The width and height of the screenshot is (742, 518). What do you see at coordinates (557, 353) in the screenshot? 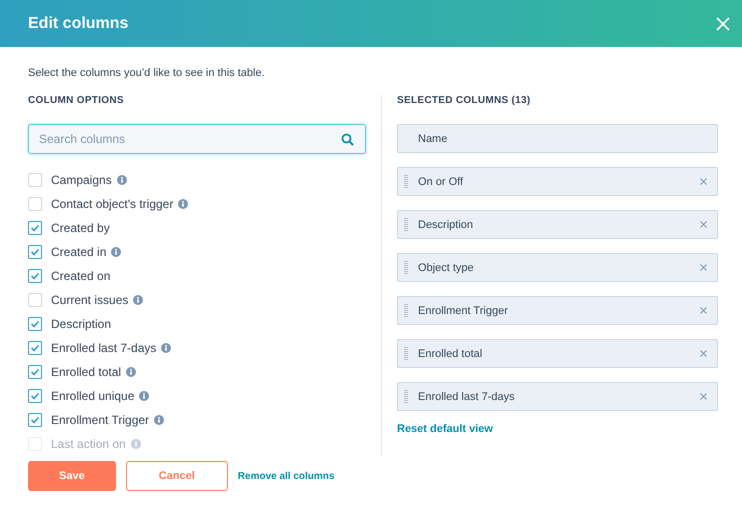
I see `selected-column: Enrolled total` at bounding box center [557, 353].